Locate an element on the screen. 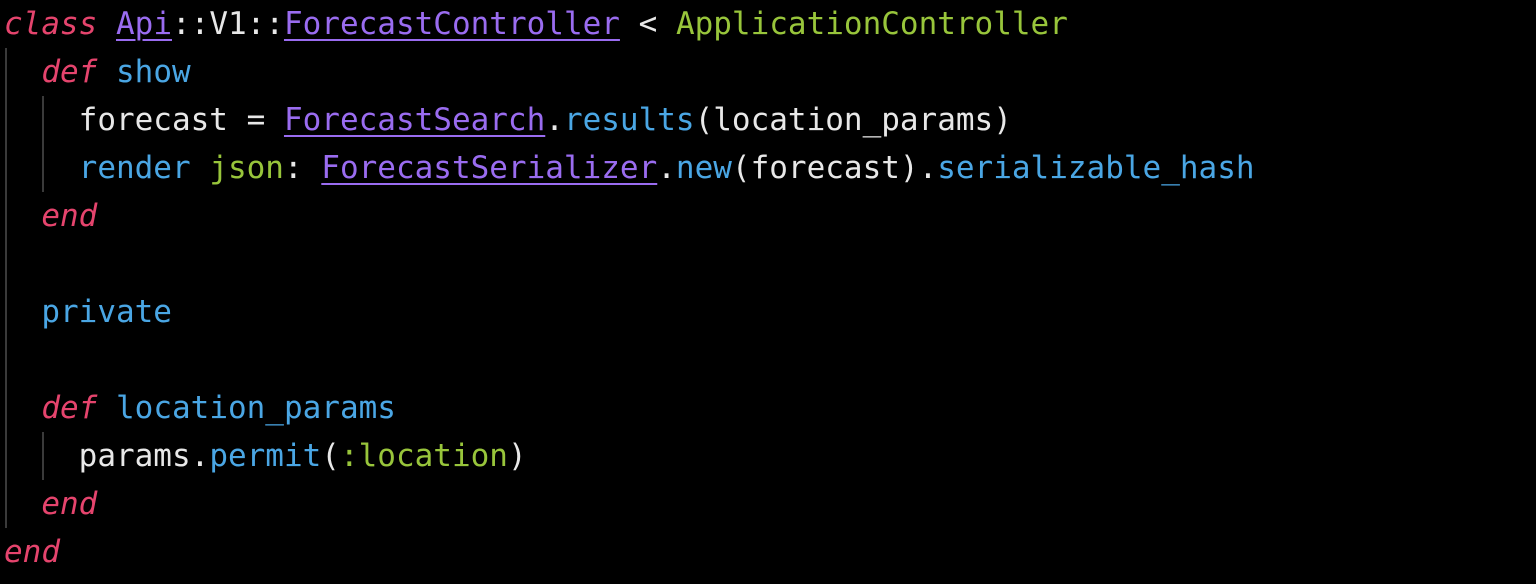  inherit-operator: < is located at coordinates (647, 24).